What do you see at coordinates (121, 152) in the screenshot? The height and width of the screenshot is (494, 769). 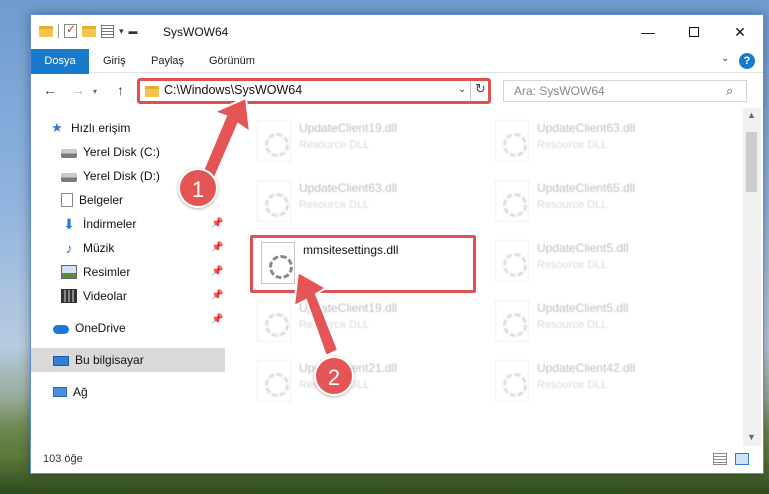 I see `sidebar-item-label: Yerel Disk (C:)` at bounding box center [121, 152].